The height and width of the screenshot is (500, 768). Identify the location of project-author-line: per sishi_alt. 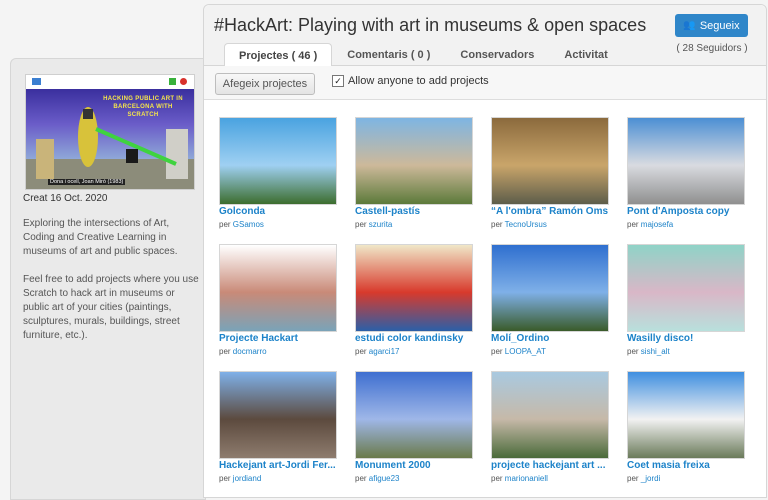
(648, 351).